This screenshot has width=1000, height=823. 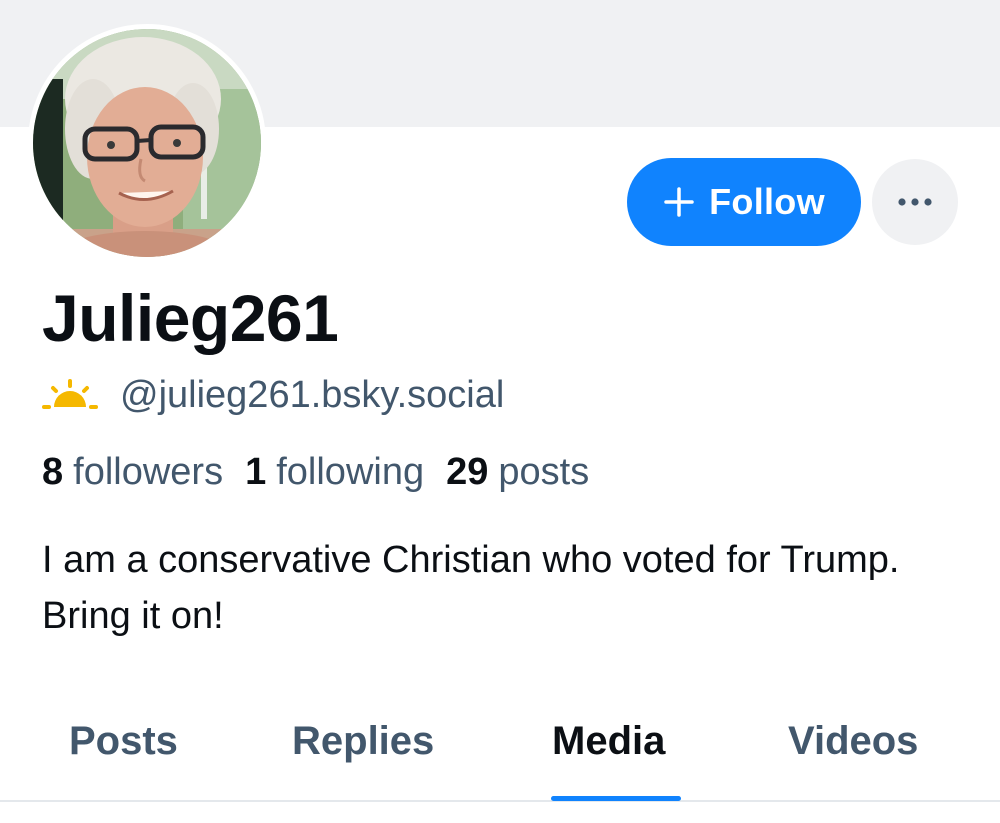 What do you see at coordinates (190, 318) in the screenshot?
I see `display-name: Julieg261` at bounding box center [190, 318].